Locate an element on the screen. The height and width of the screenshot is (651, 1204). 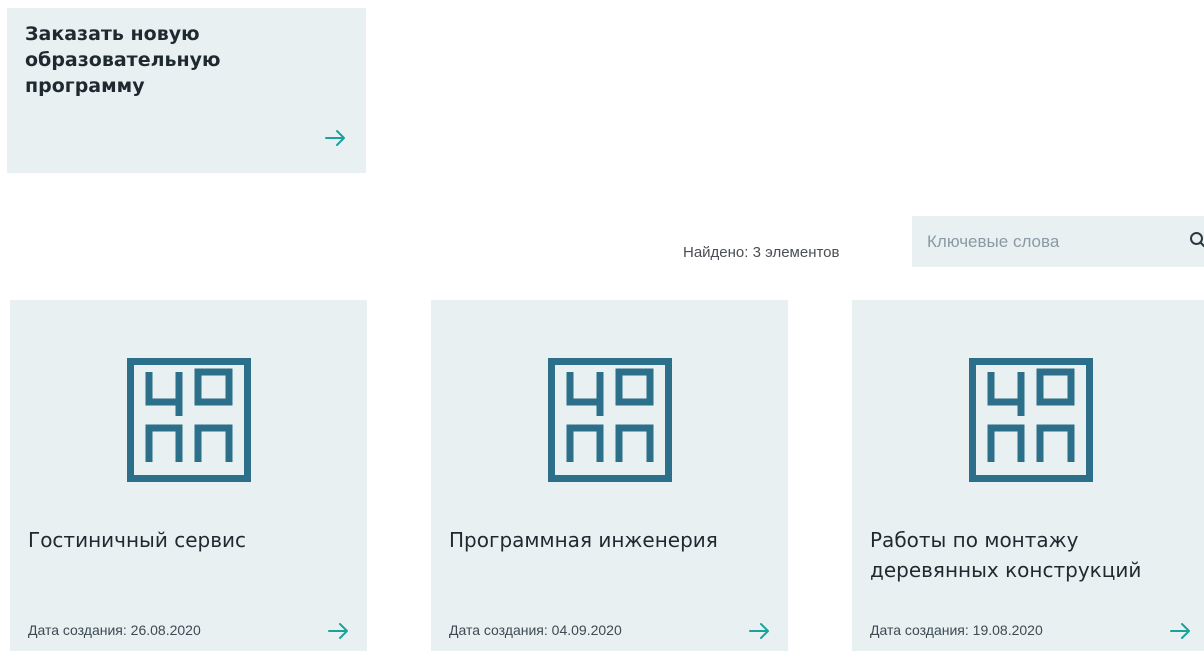
search-box is located at coordinates (1058, 241).